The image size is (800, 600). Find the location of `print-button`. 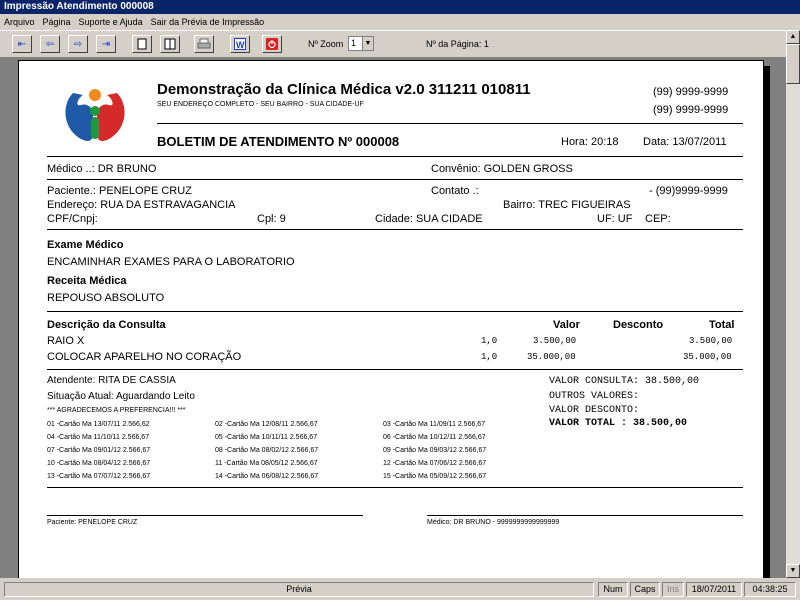

print-button is located at coordinates (204, 44).